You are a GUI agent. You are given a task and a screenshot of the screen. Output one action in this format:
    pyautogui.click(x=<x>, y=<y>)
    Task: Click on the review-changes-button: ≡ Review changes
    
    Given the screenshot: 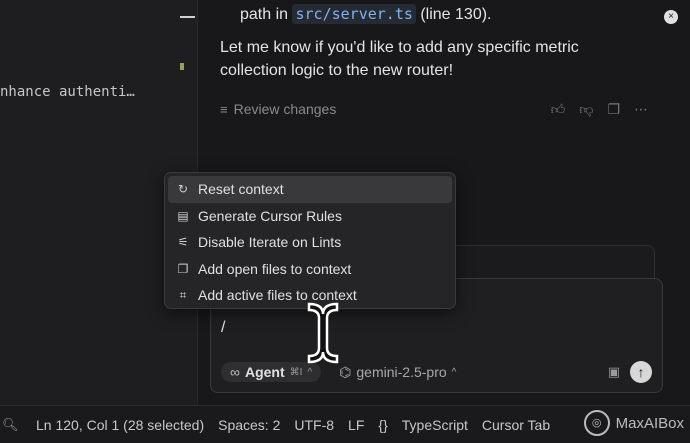 What is the action you would take?
    pyautogui.click(x=278, y=109)
    